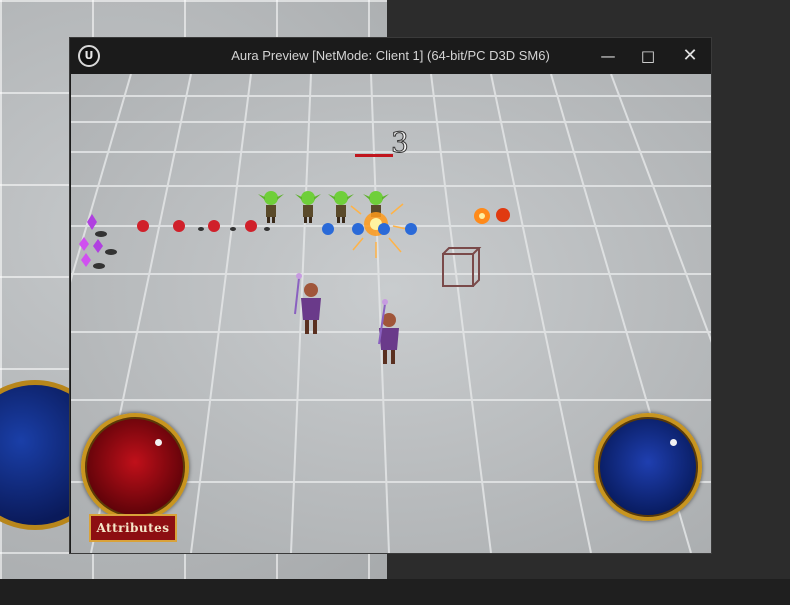 This screenshot has width=790, height=605. What do you see at coordinates (133, 528) in the screenshot?
I see `attributes-button: Attributes` at bounding box center [133, 528].